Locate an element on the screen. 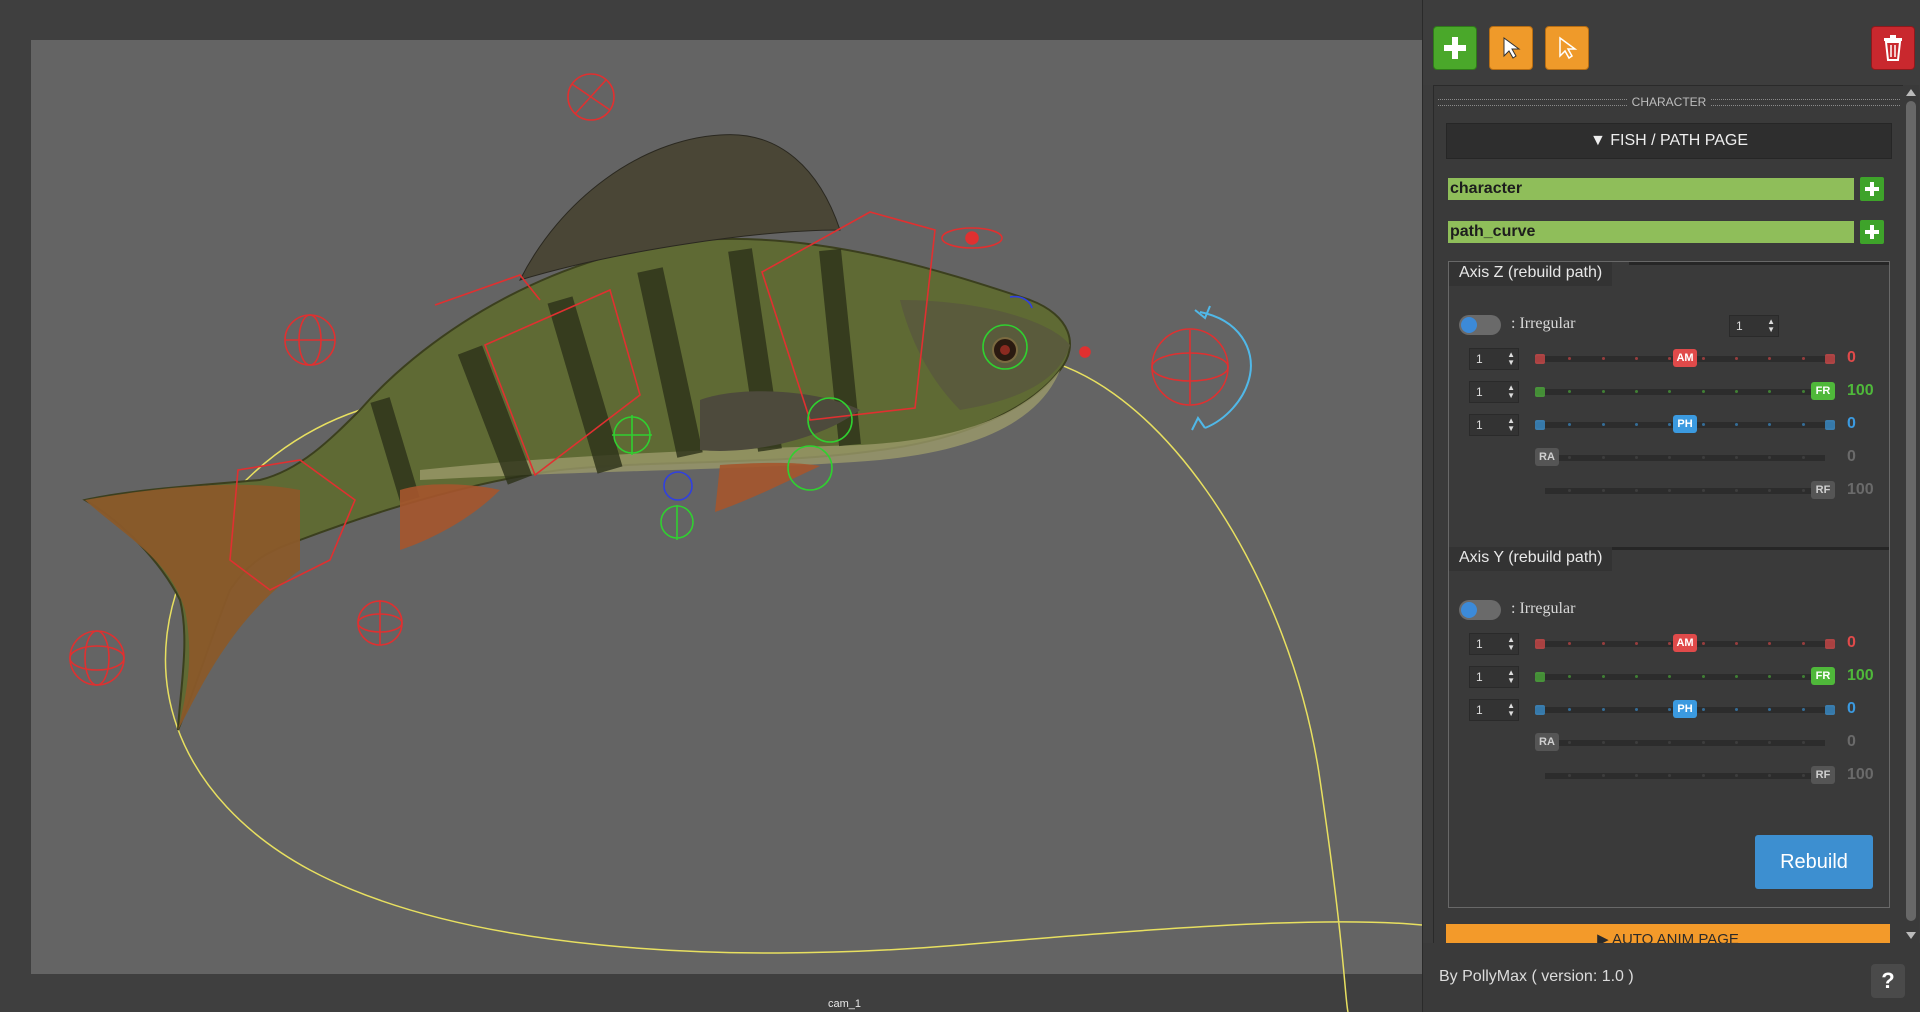 This screenshot has width=1920, height=1012. auto-anim-page-button: ▶ AUTO ANIM PAGE is located at coordinates (1668, 934).